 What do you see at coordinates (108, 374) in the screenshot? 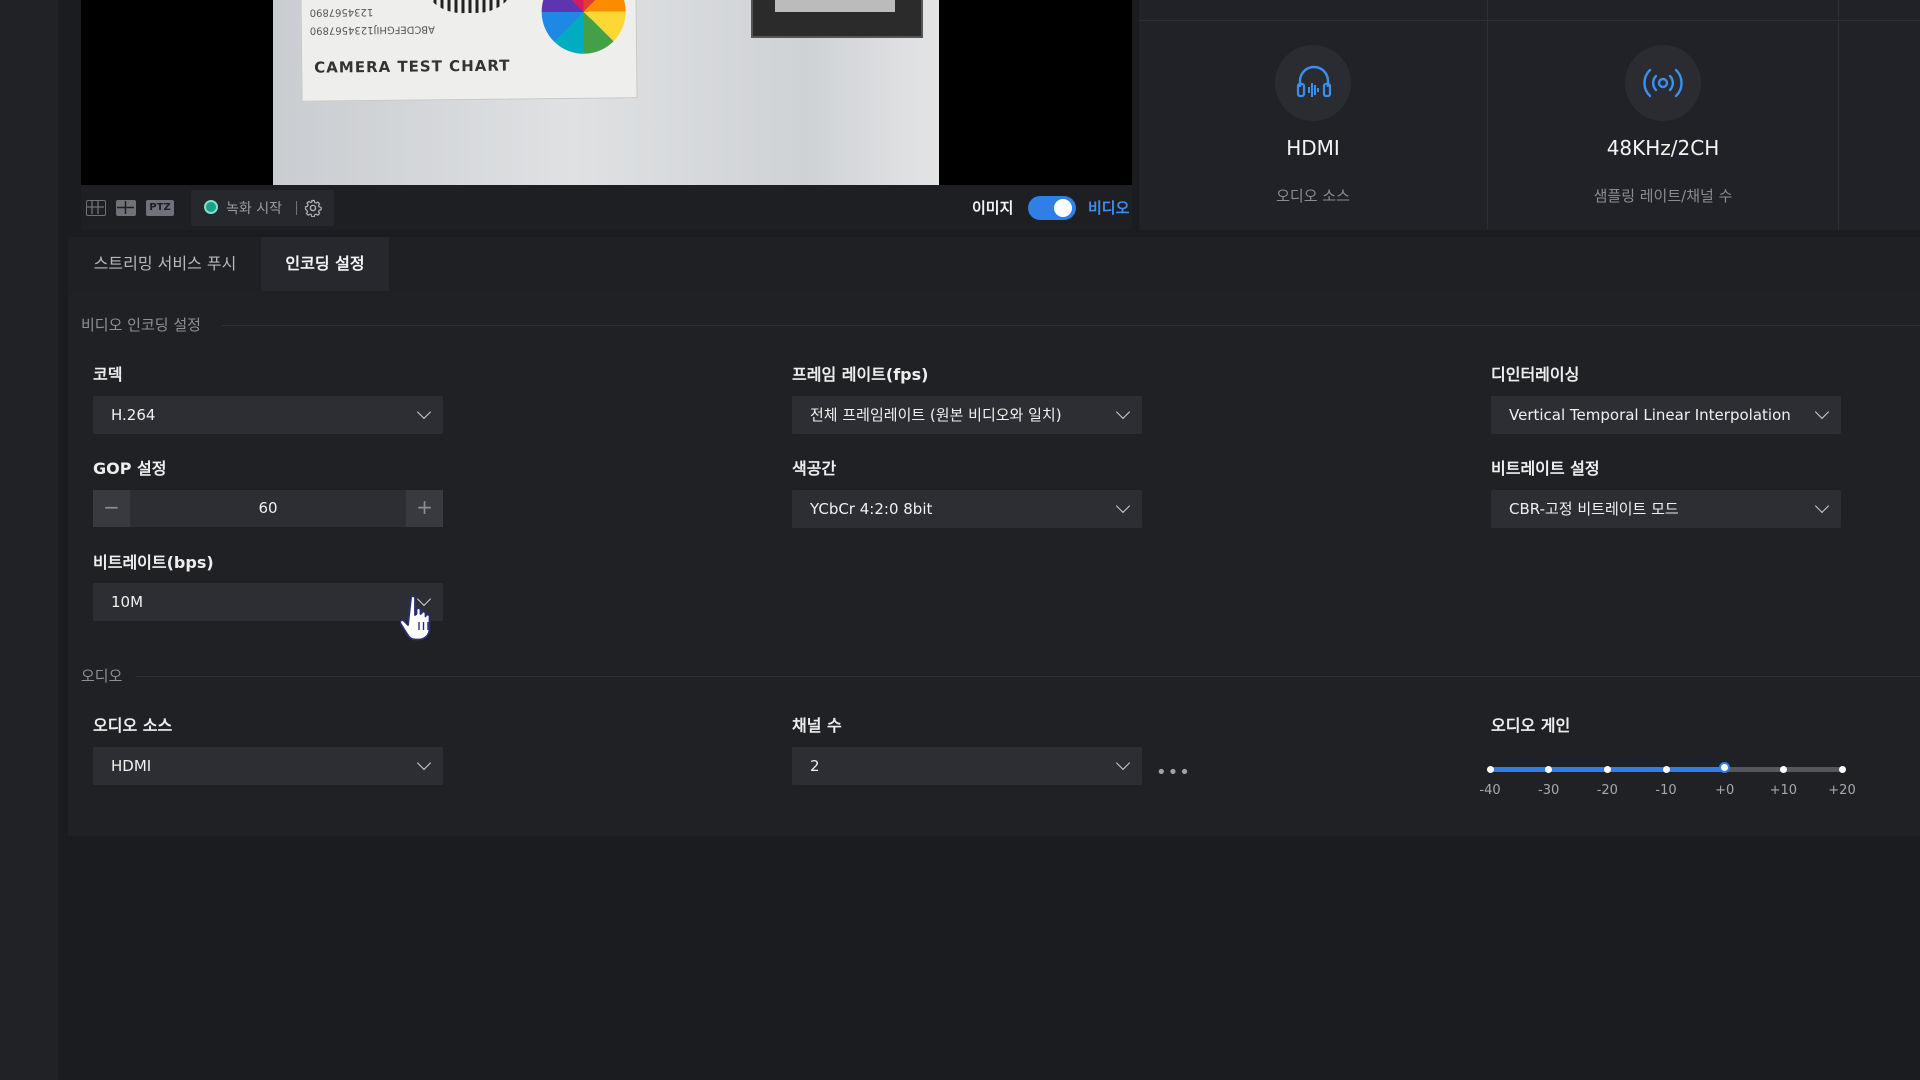
I see `codec-label: 코덱` at bounding box center [108, 374].